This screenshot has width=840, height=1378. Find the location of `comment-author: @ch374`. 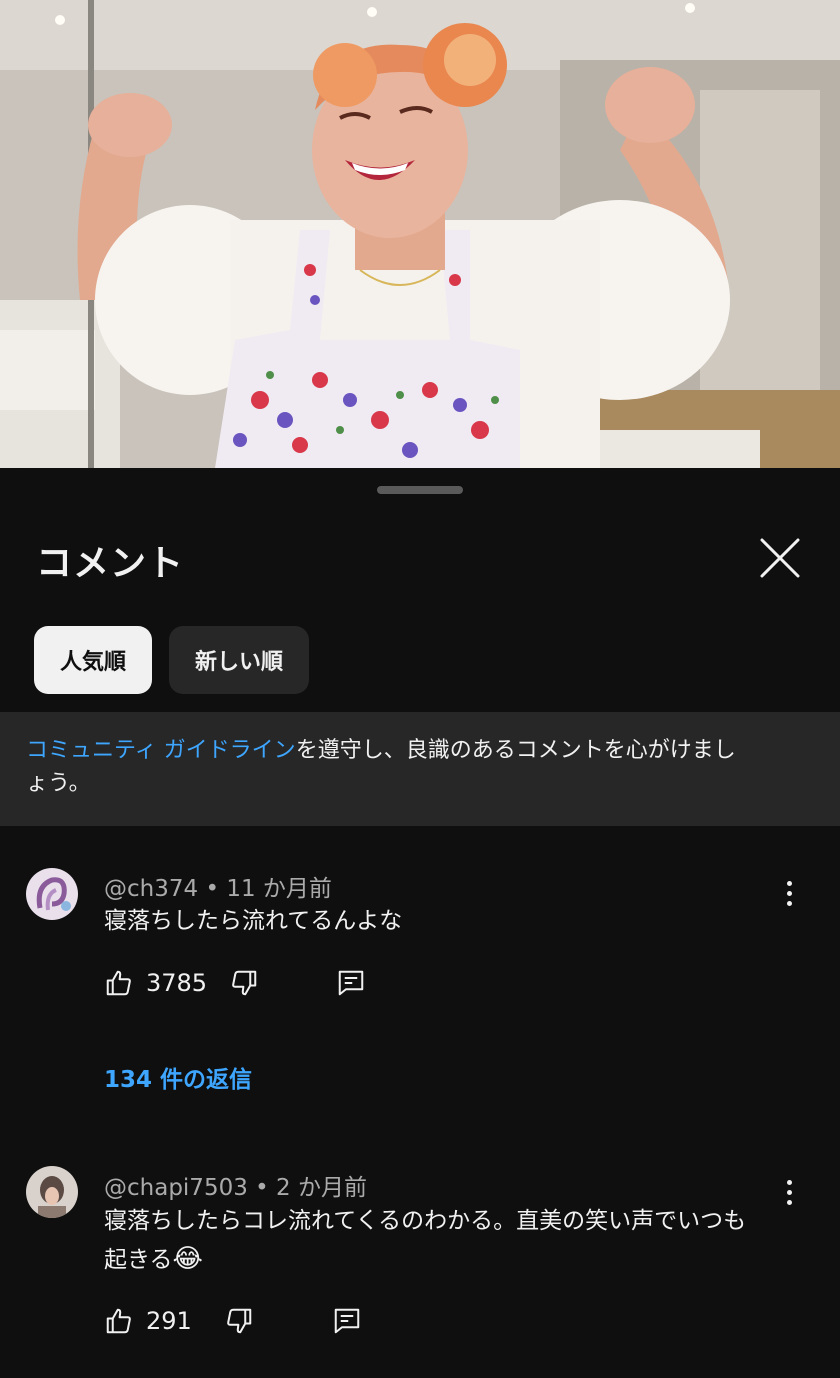

comment-author: @ch374 is located at coordinates (151, 889).